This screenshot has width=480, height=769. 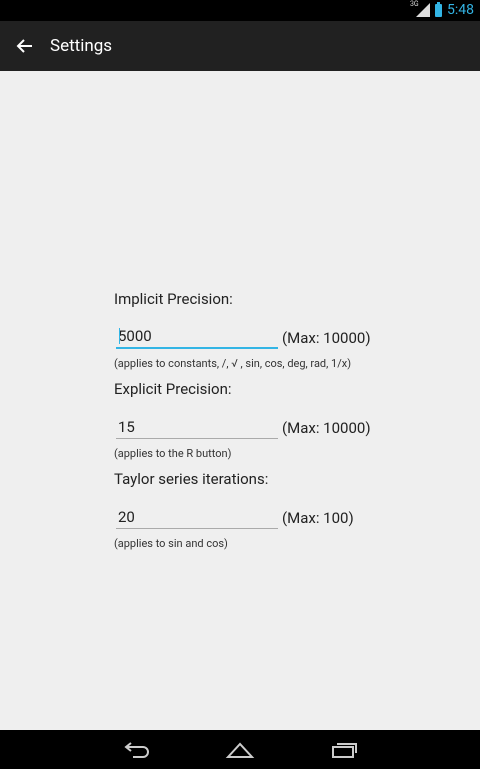 What do you see at coordinates (81, 46) in the screenshot?
I see `page-title: Settings` at bounding box center [81, 46].